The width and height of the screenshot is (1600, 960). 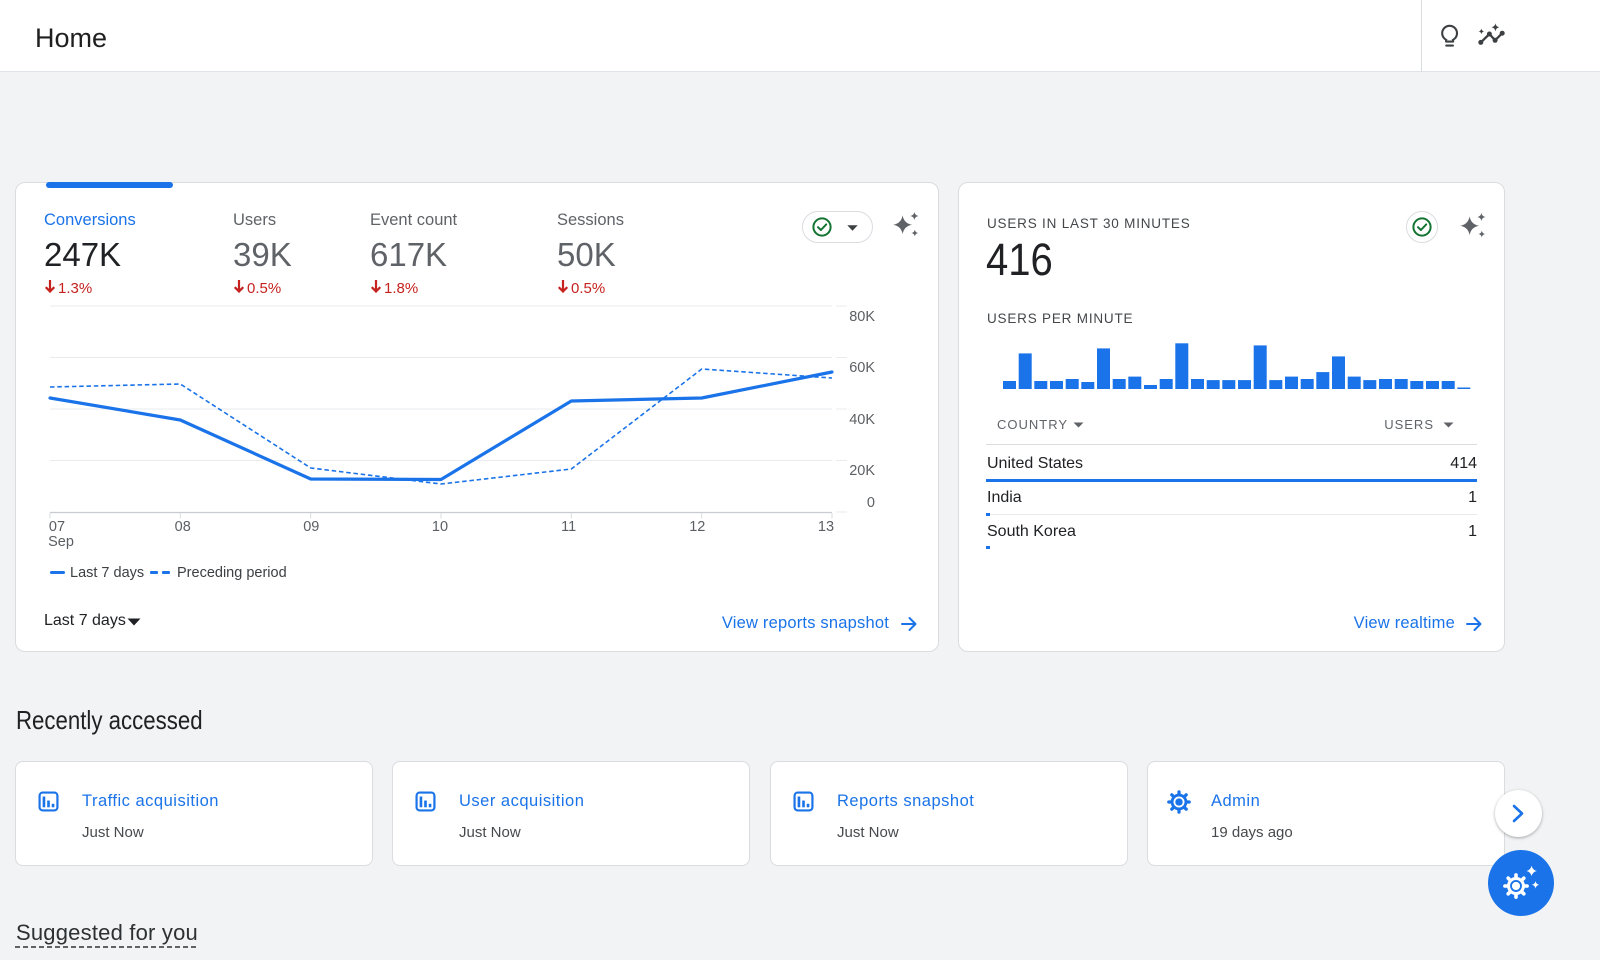 I want to click on svg-text: 80K, so click(x=862, y=317).